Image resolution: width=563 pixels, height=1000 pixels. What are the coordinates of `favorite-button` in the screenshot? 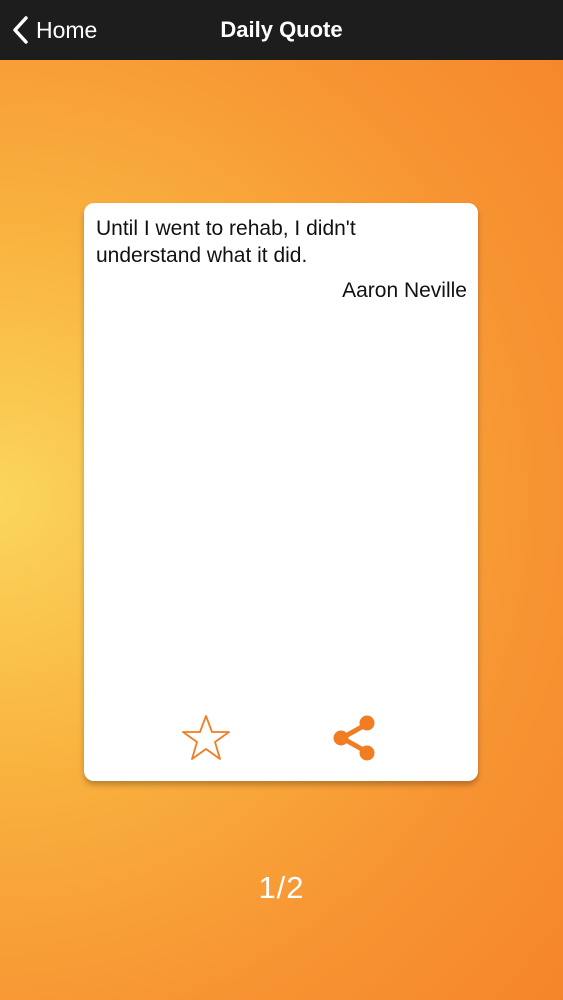 It's located at (206, 738).